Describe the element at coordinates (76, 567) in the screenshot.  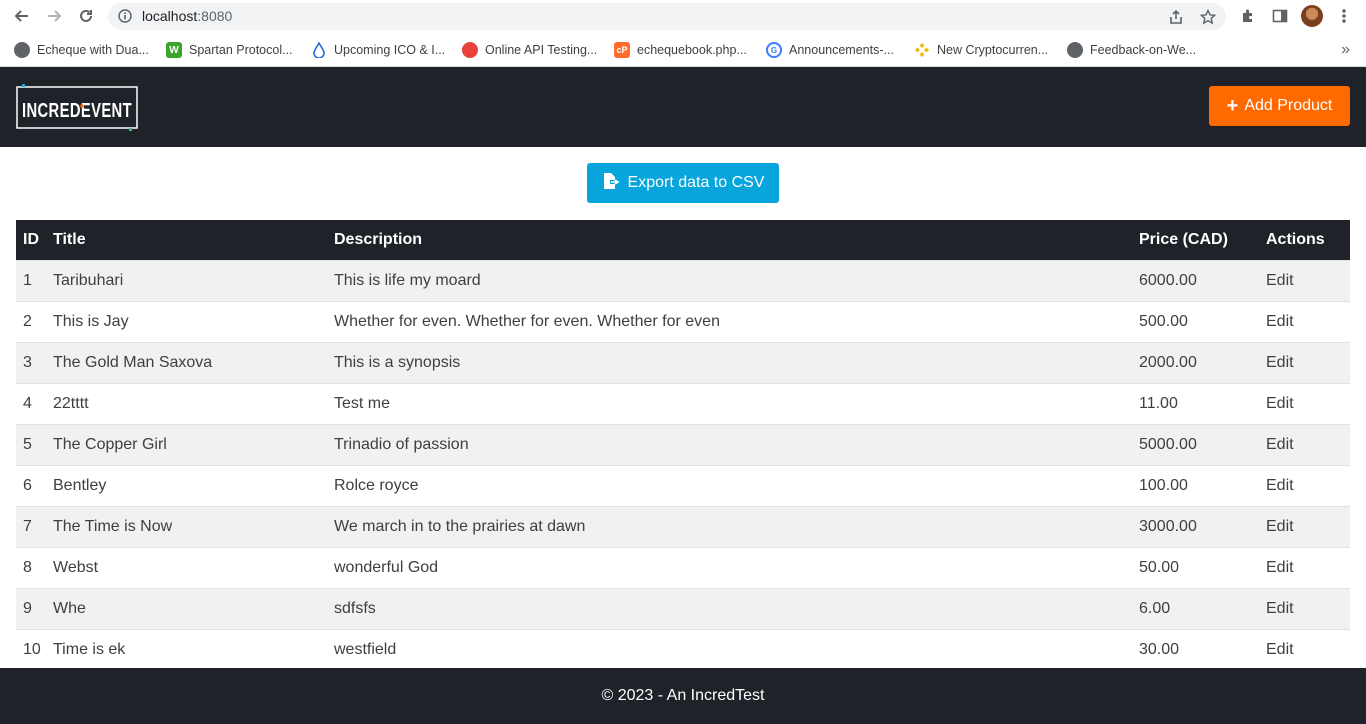
I see `cell-title: Webst` at that location.